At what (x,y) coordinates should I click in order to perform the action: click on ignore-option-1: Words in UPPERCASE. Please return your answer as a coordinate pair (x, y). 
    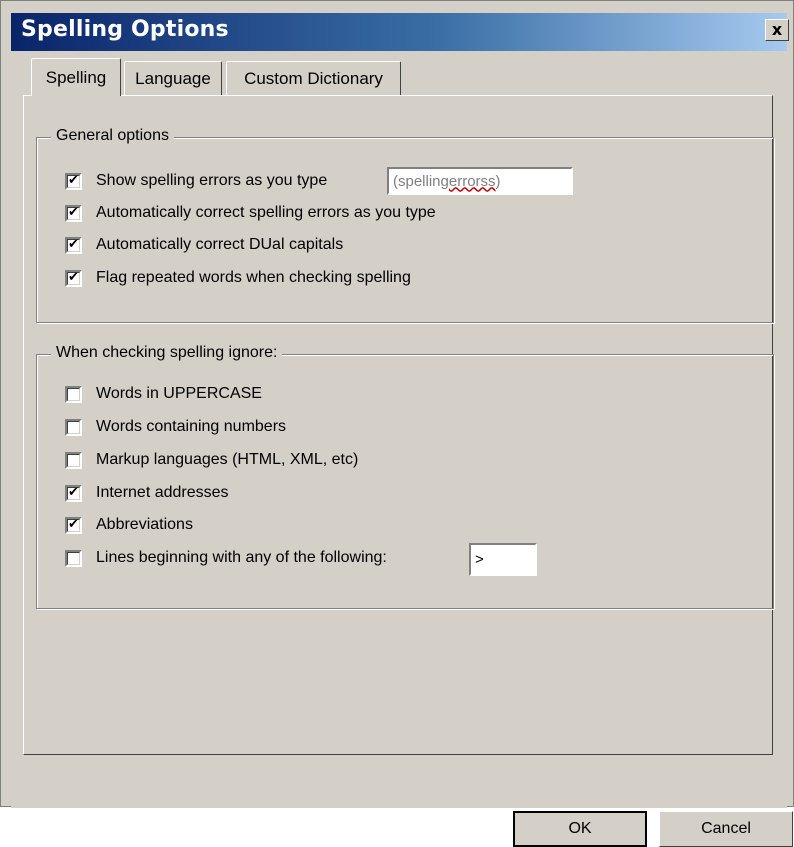
    Looking at the image, I should click on (163, 394).